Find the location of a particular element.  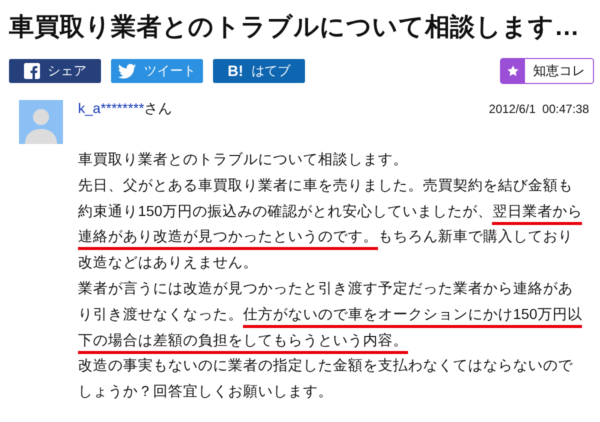

share-button: B! はてブ is located at coordinates (259, 71).